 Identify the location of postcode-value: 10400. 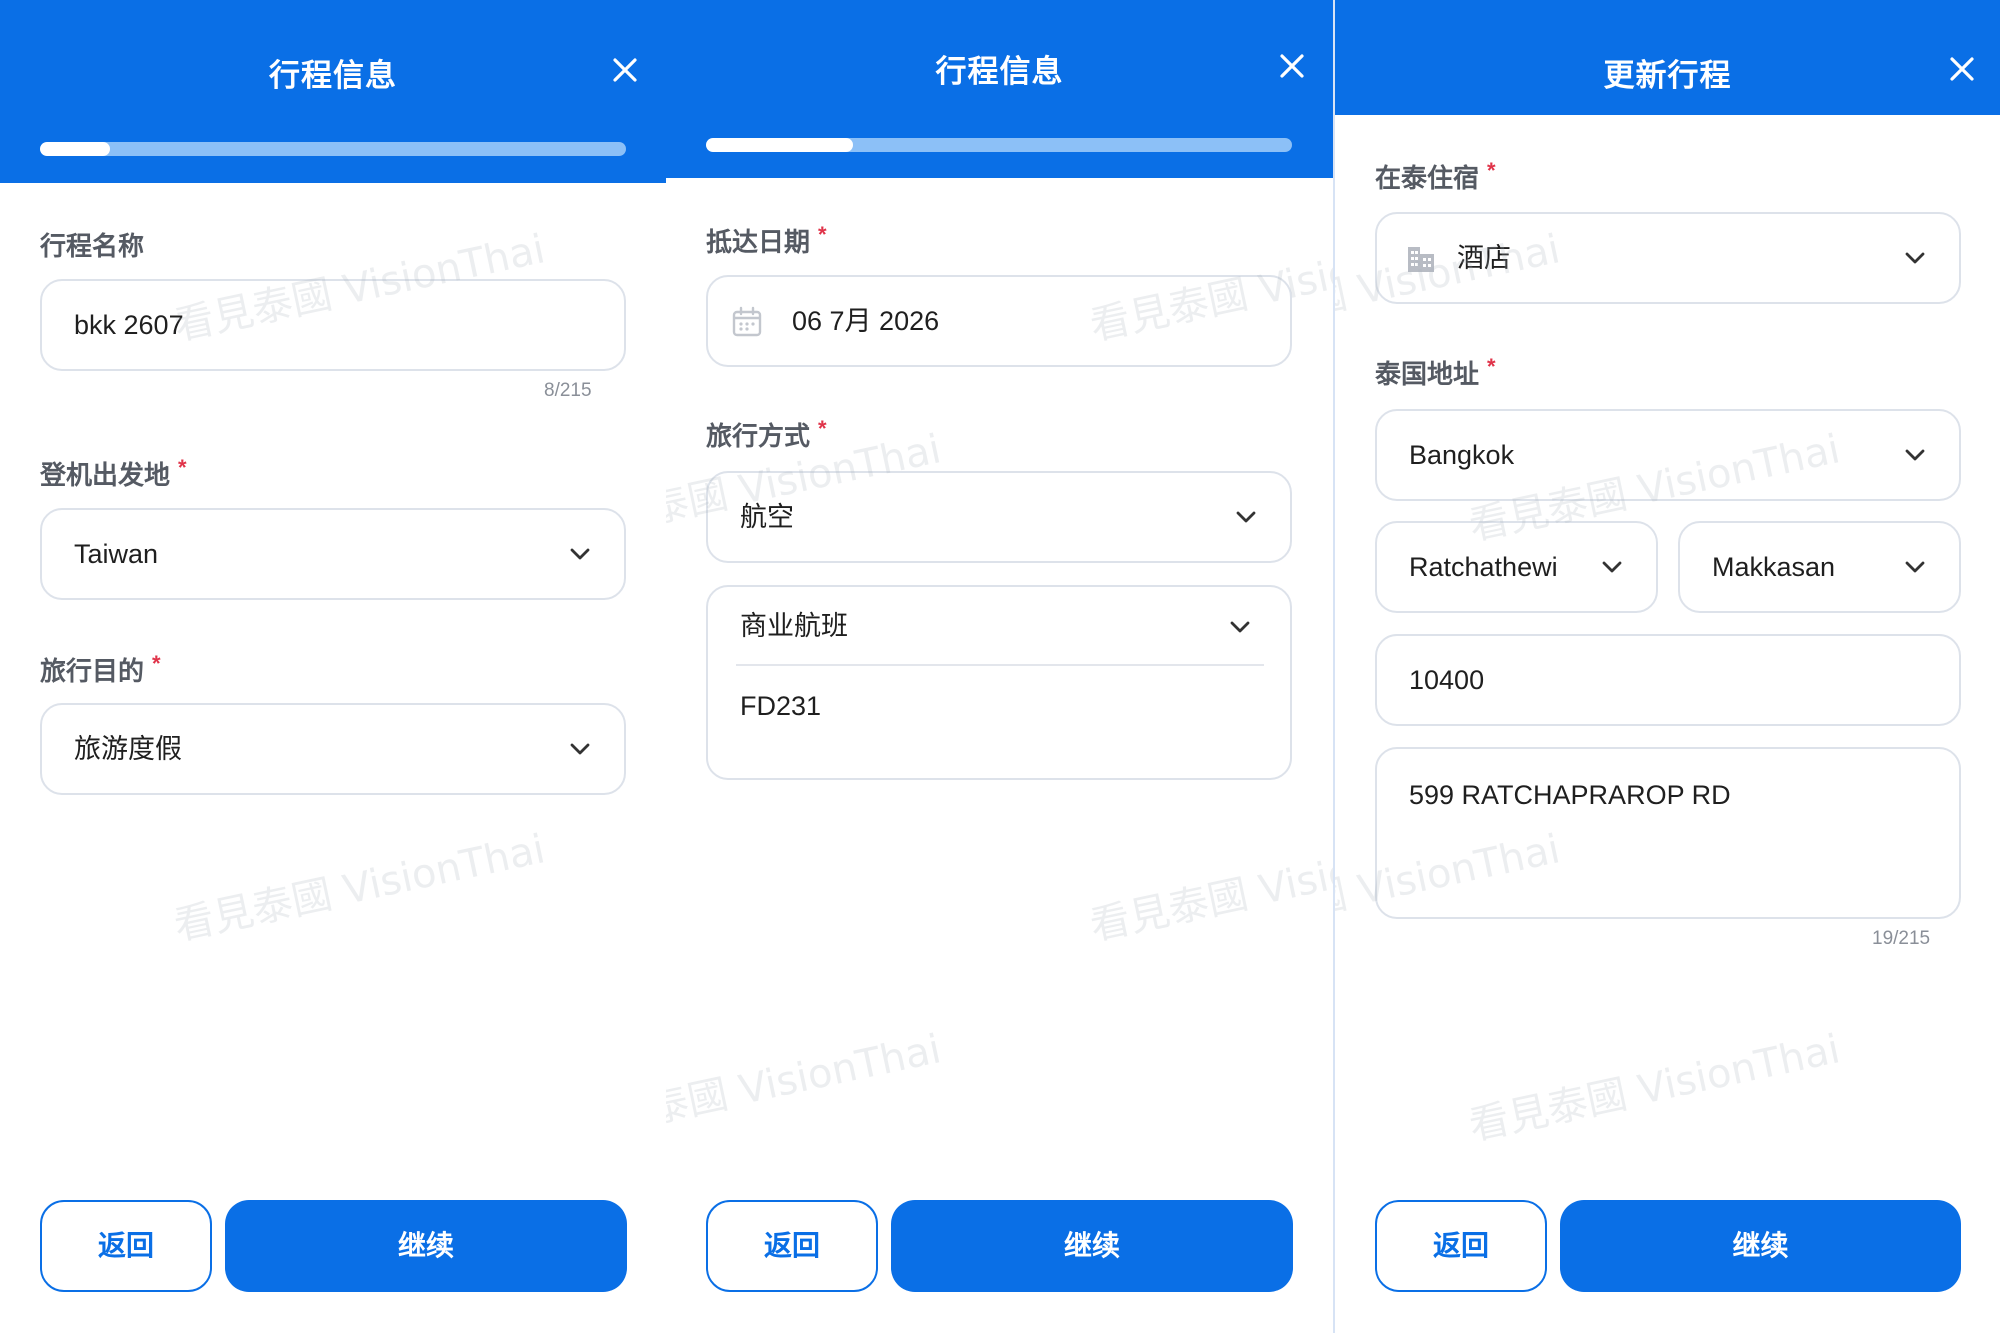
(1447, 680).